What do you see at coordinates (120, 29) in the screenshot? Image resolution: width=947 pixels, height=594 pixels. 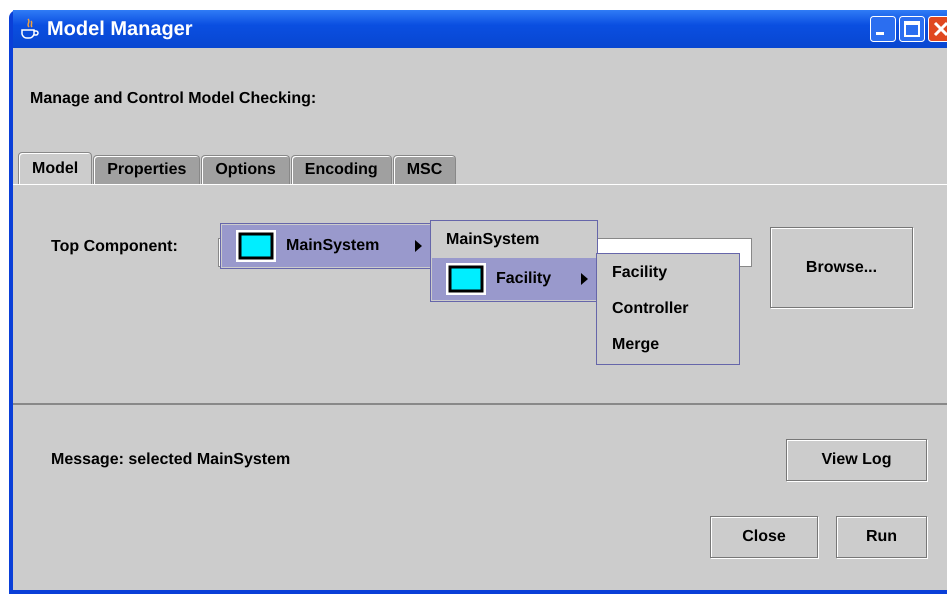 I see `window-title: Model Manager` at bounding box center [120, 29].